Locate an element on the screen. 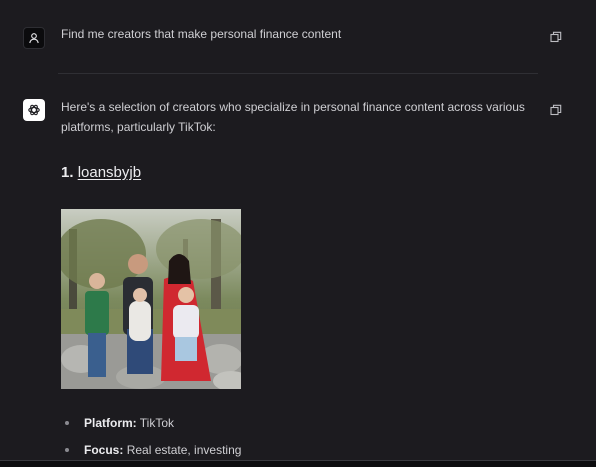  detail-value: Real estate, investing is located at coordinates (184, 450).